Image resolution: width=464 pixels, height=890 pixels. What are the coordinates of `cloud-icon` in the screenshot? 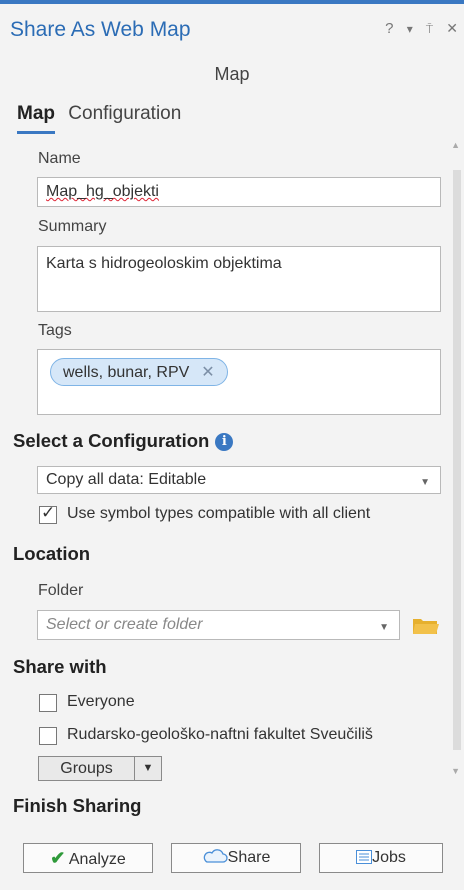 It's located at (215, 859).